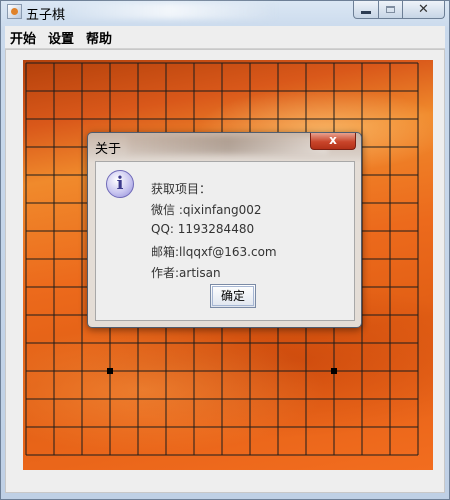 Image resolution: width=450 pixels, height=500 pixels. What do you see at coordinates (206, 210) in the screenshot?
I see `message-wechat: 微信 :qixinfang002` at bounding box center [206, 210].